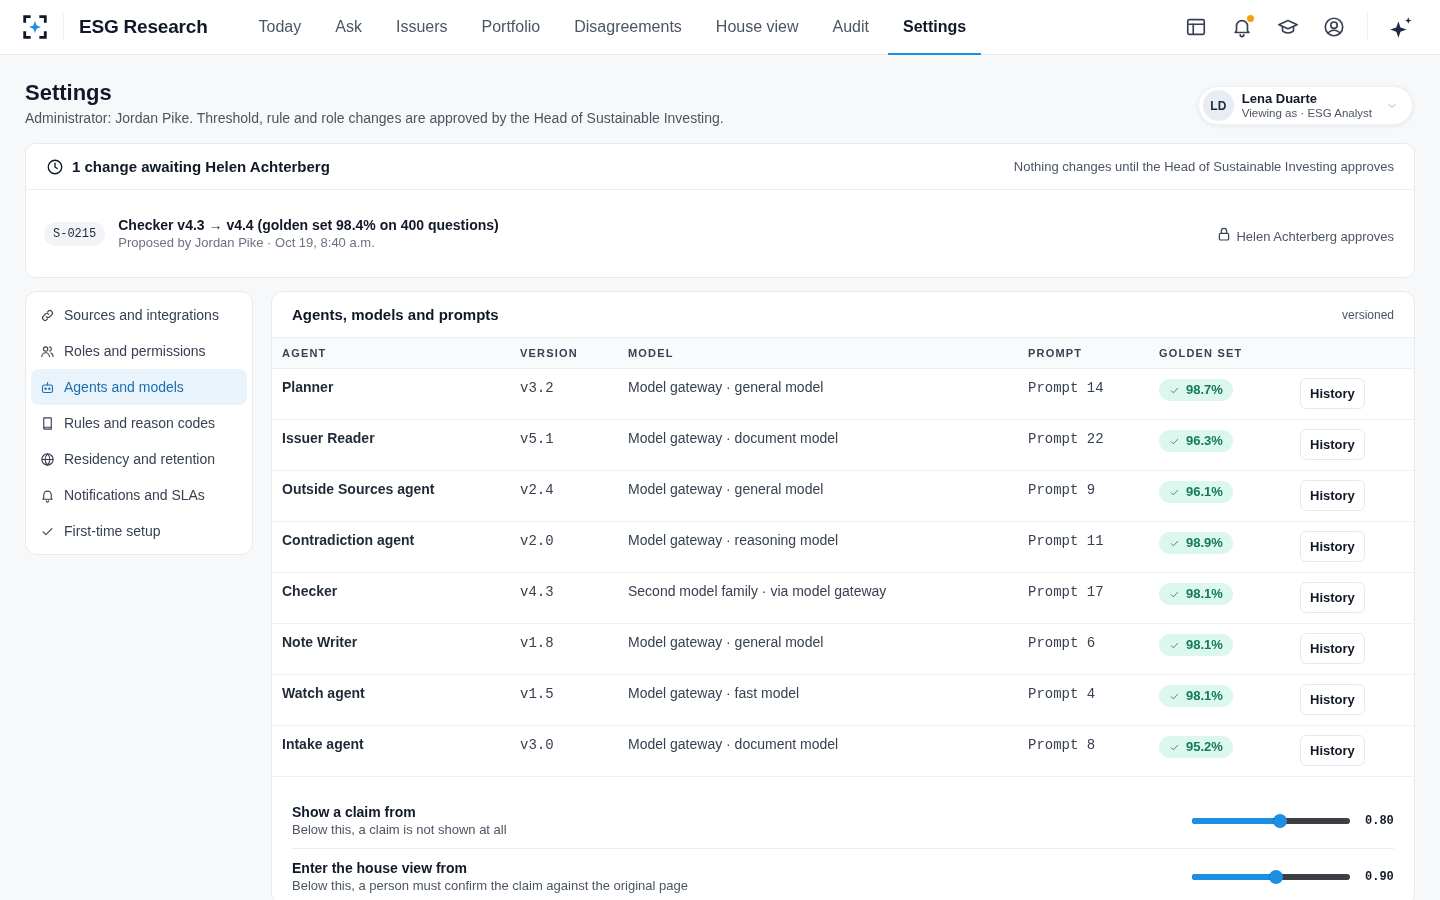 The width and height of the screenshot is (1440, 900). I want to click on users-icon, so click(47, 351).